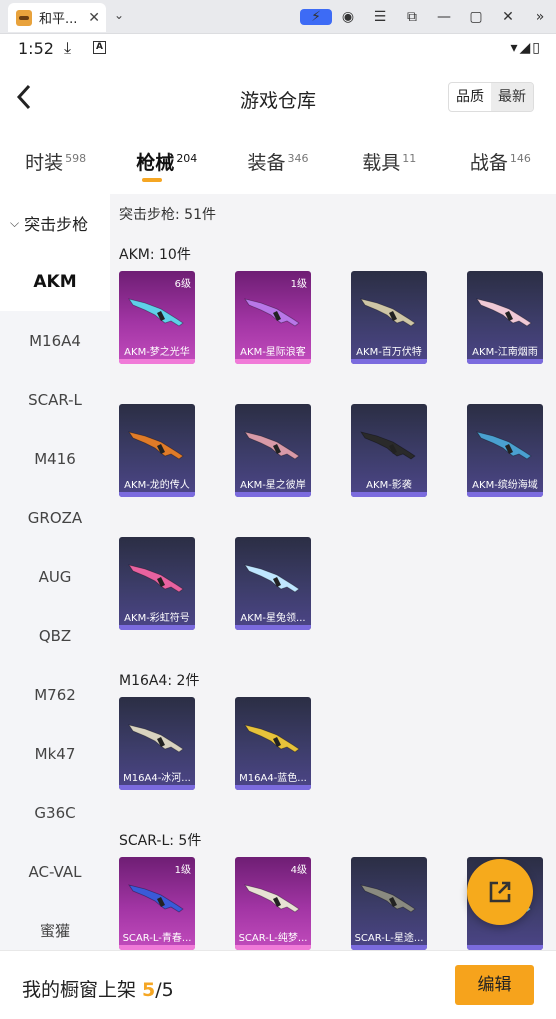 Image resolution: width=556 pixels, height=1019 pixels. Describe the element at coordinates (389, 163) in the screenshot. I see `tab-vehicles: 载具 11` at that location.